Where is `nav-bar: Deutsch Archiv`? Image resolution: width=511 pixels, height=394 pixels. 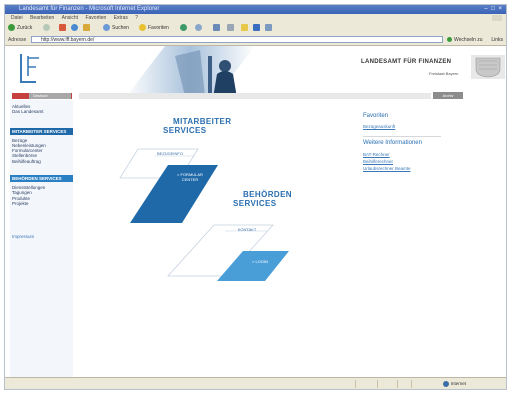 nav-bar: Deutsch Archiv is located at coordinates (255, 95).